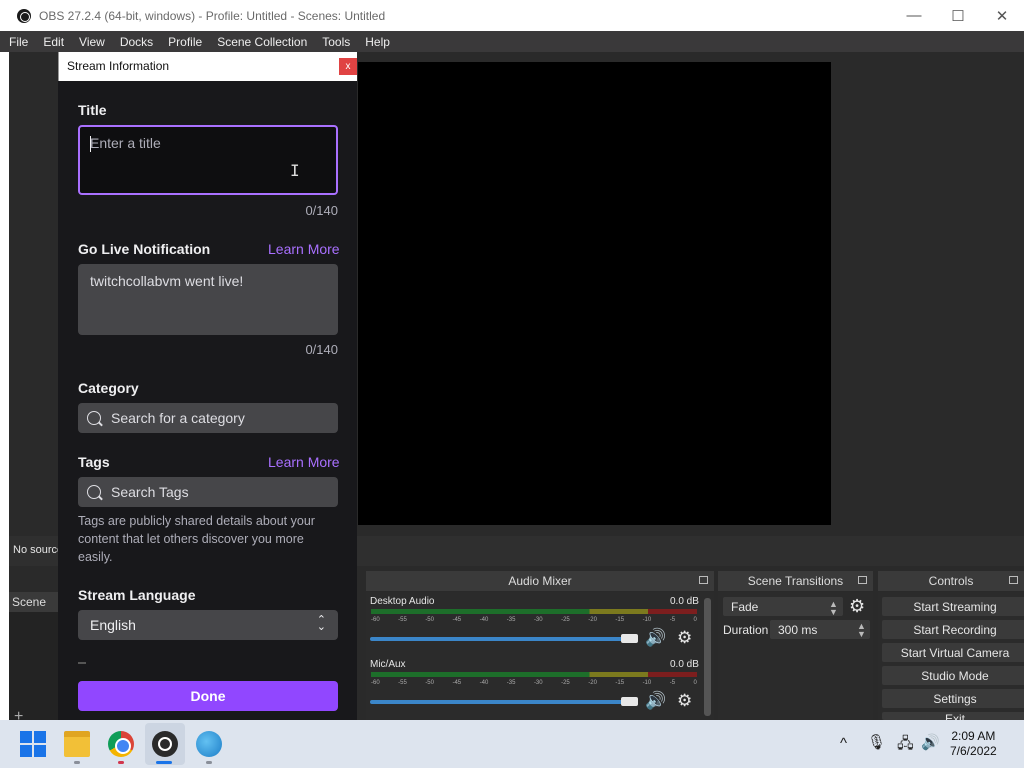 Image resolution: width=1024 pixels, height=768 pixels. What do you see at coordinates (953, 629) in the screenshot?
I see `start-recording-button: Start Recording` at bounding box center [953, 629].